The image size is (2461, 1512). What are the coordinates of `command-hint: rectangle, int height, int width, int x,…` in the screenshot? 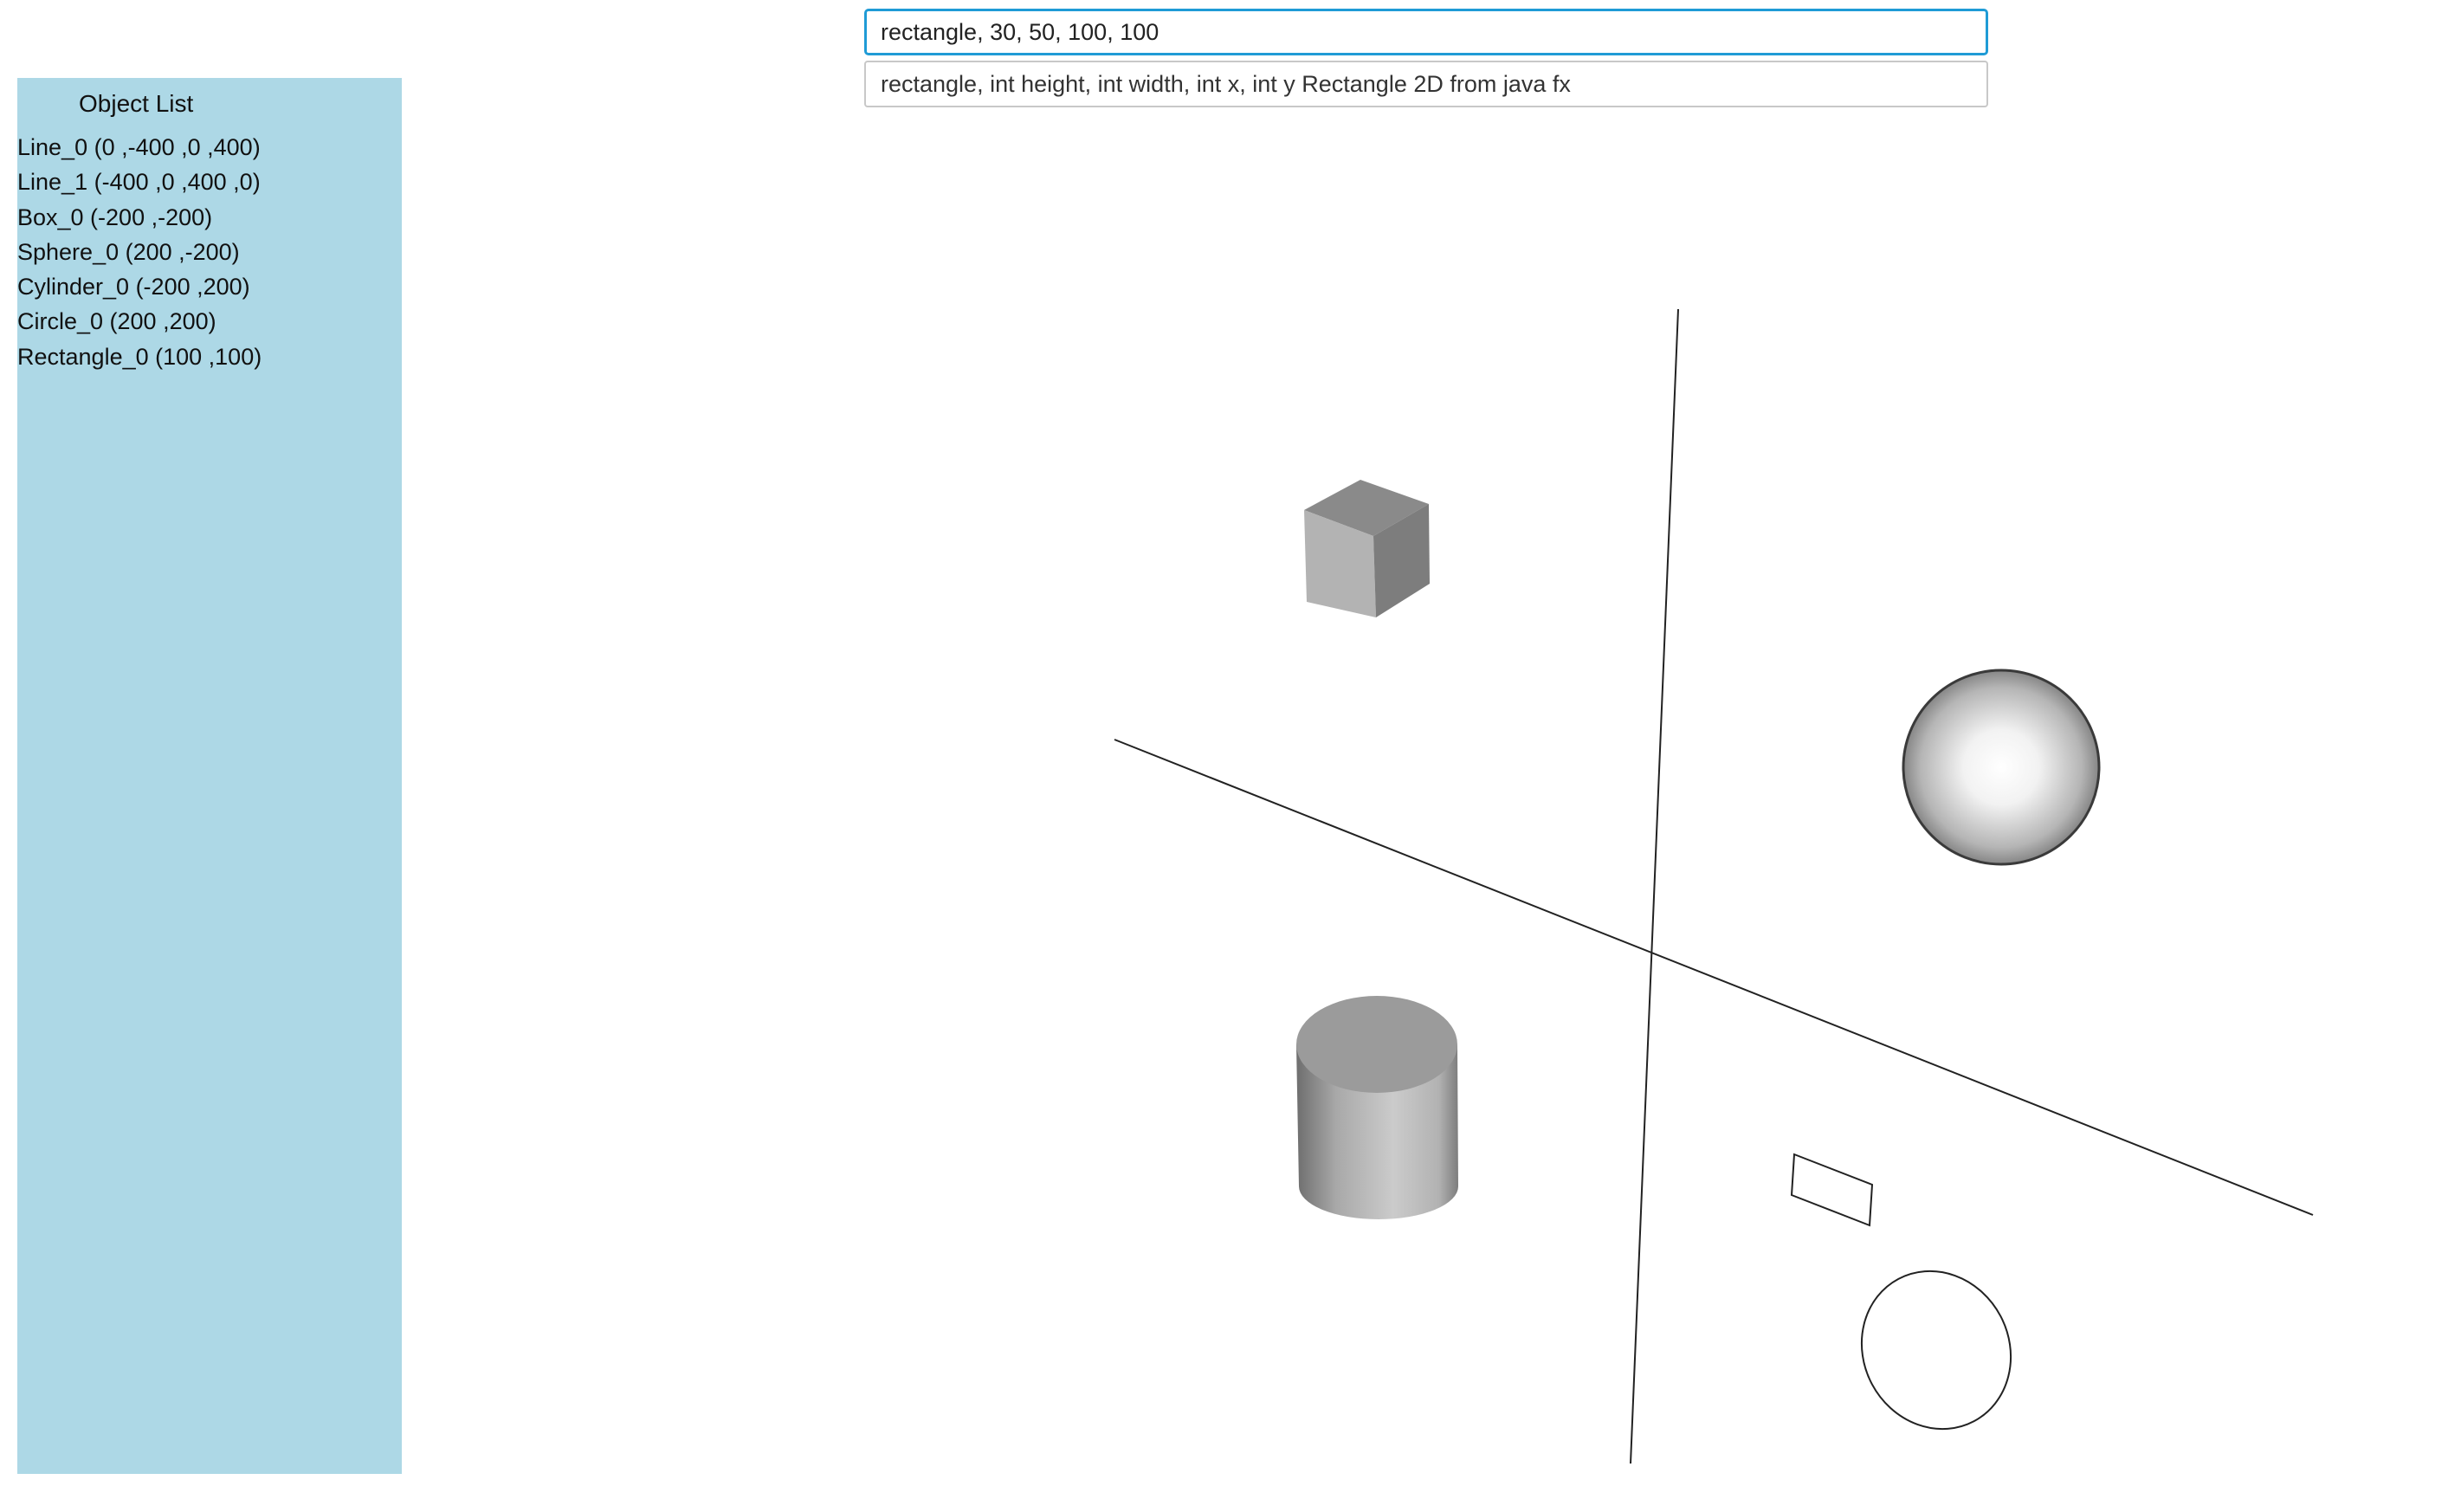 It's located at (1426, 84).